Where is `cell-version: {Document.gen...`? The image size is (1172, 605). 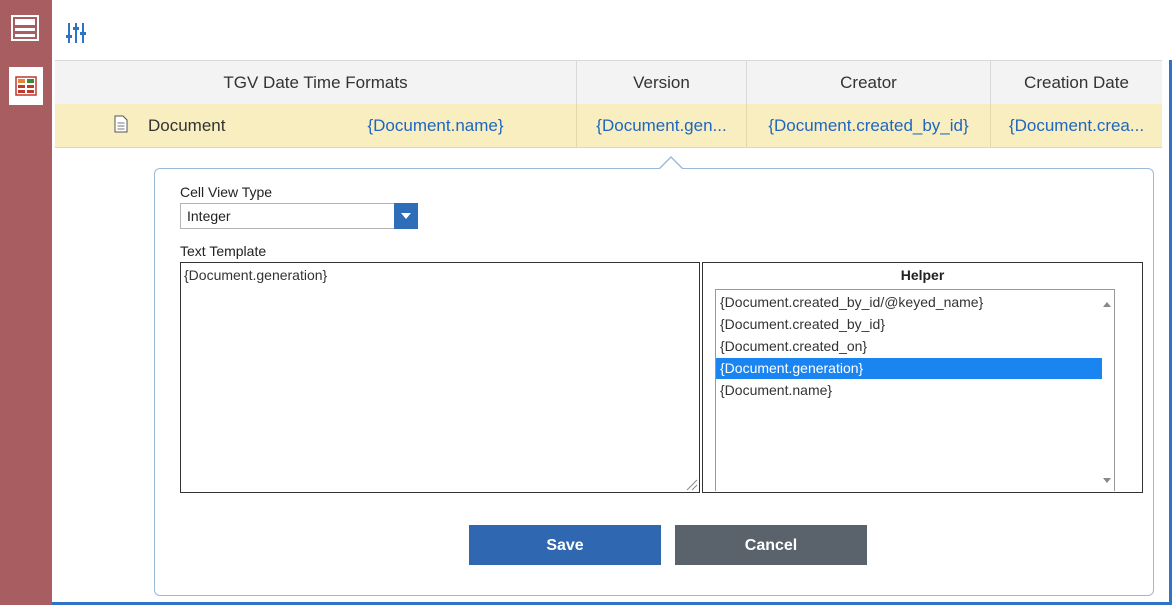
cell-version: {Document.gen... is located at coordinates (662, 125).